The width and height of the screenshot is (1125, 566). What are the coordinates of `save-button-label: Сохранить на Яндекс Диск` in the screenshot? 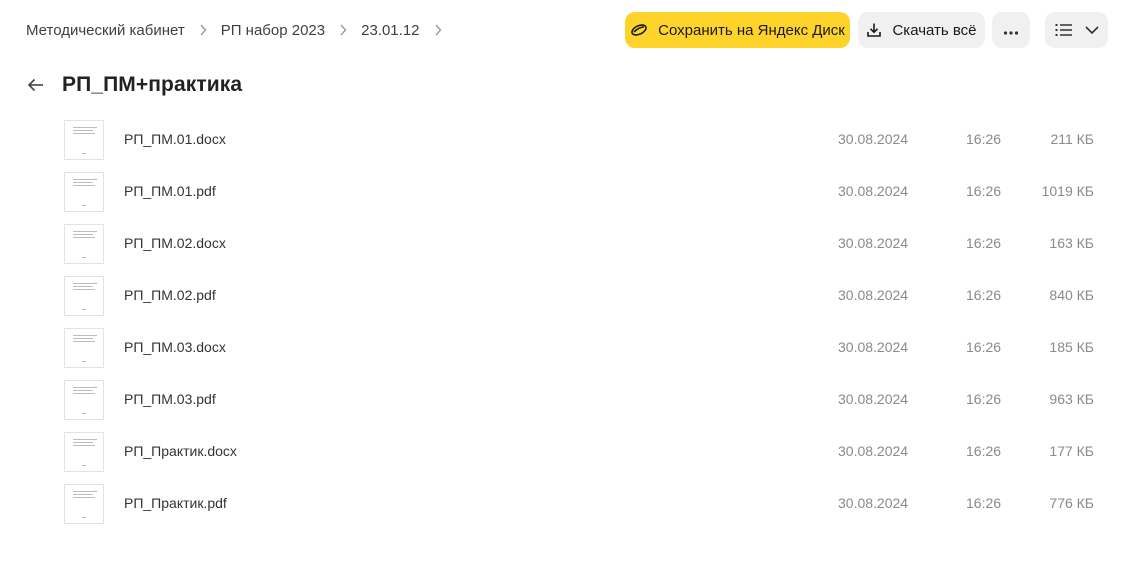 It's located at (751, 30).